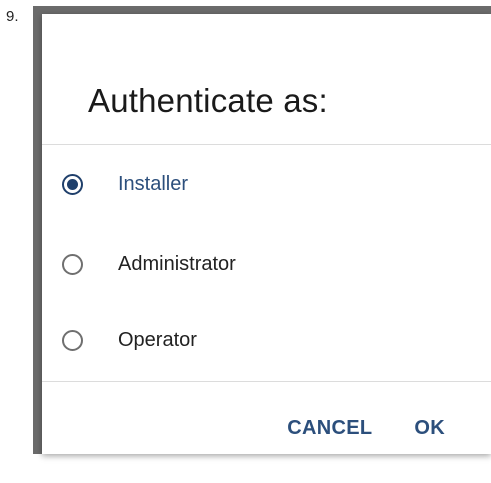 This screenshot has width=491, height=483. I want to click on cancel-button: CANCEL, so click(329, 428).